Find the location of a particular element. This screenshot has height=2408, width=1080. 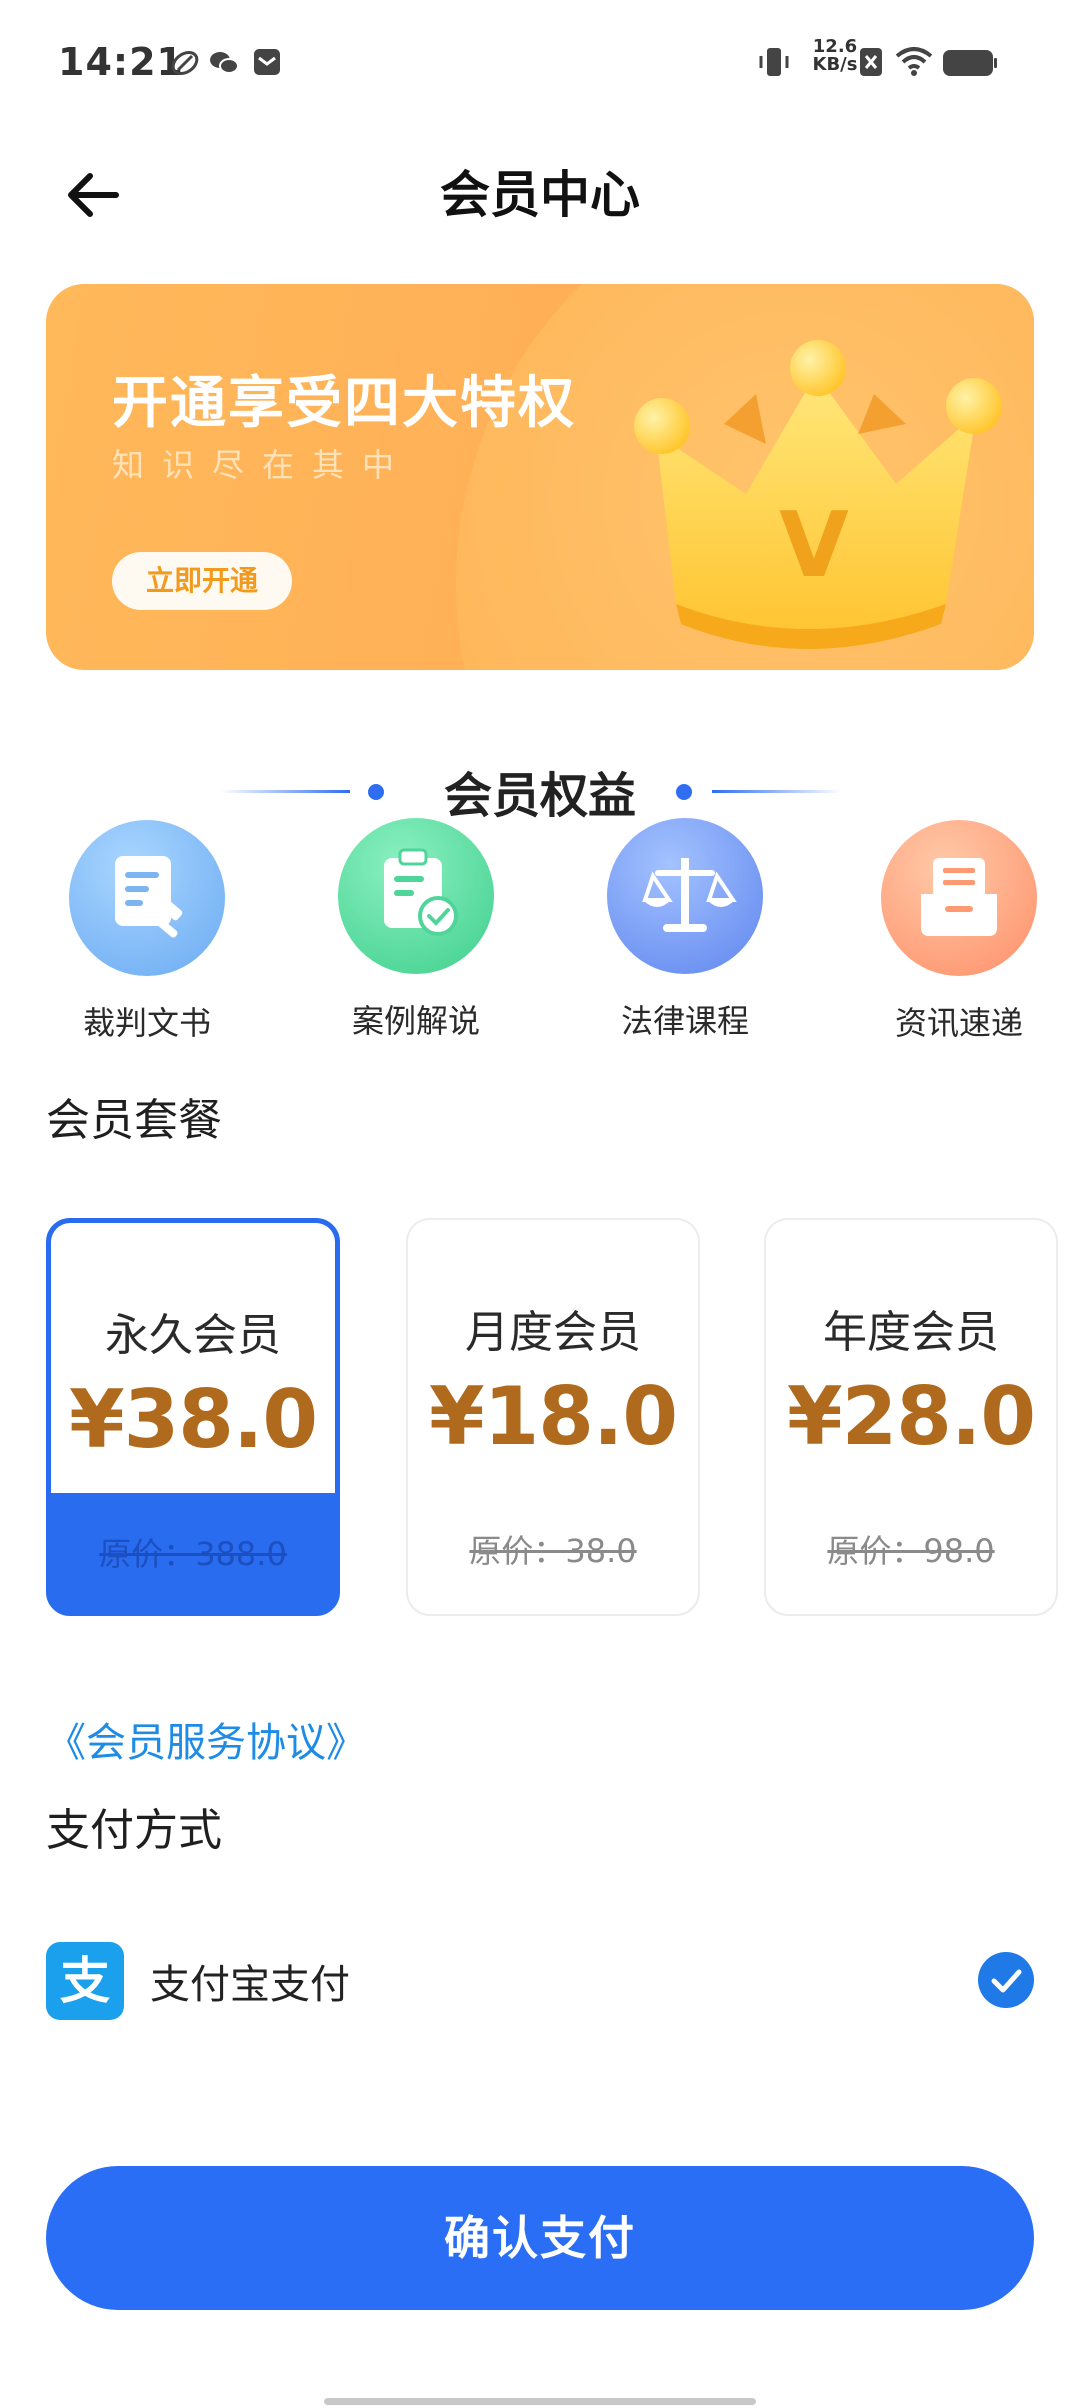

network-speed: 12.6 KB/s is located at coordinates (835, 56).